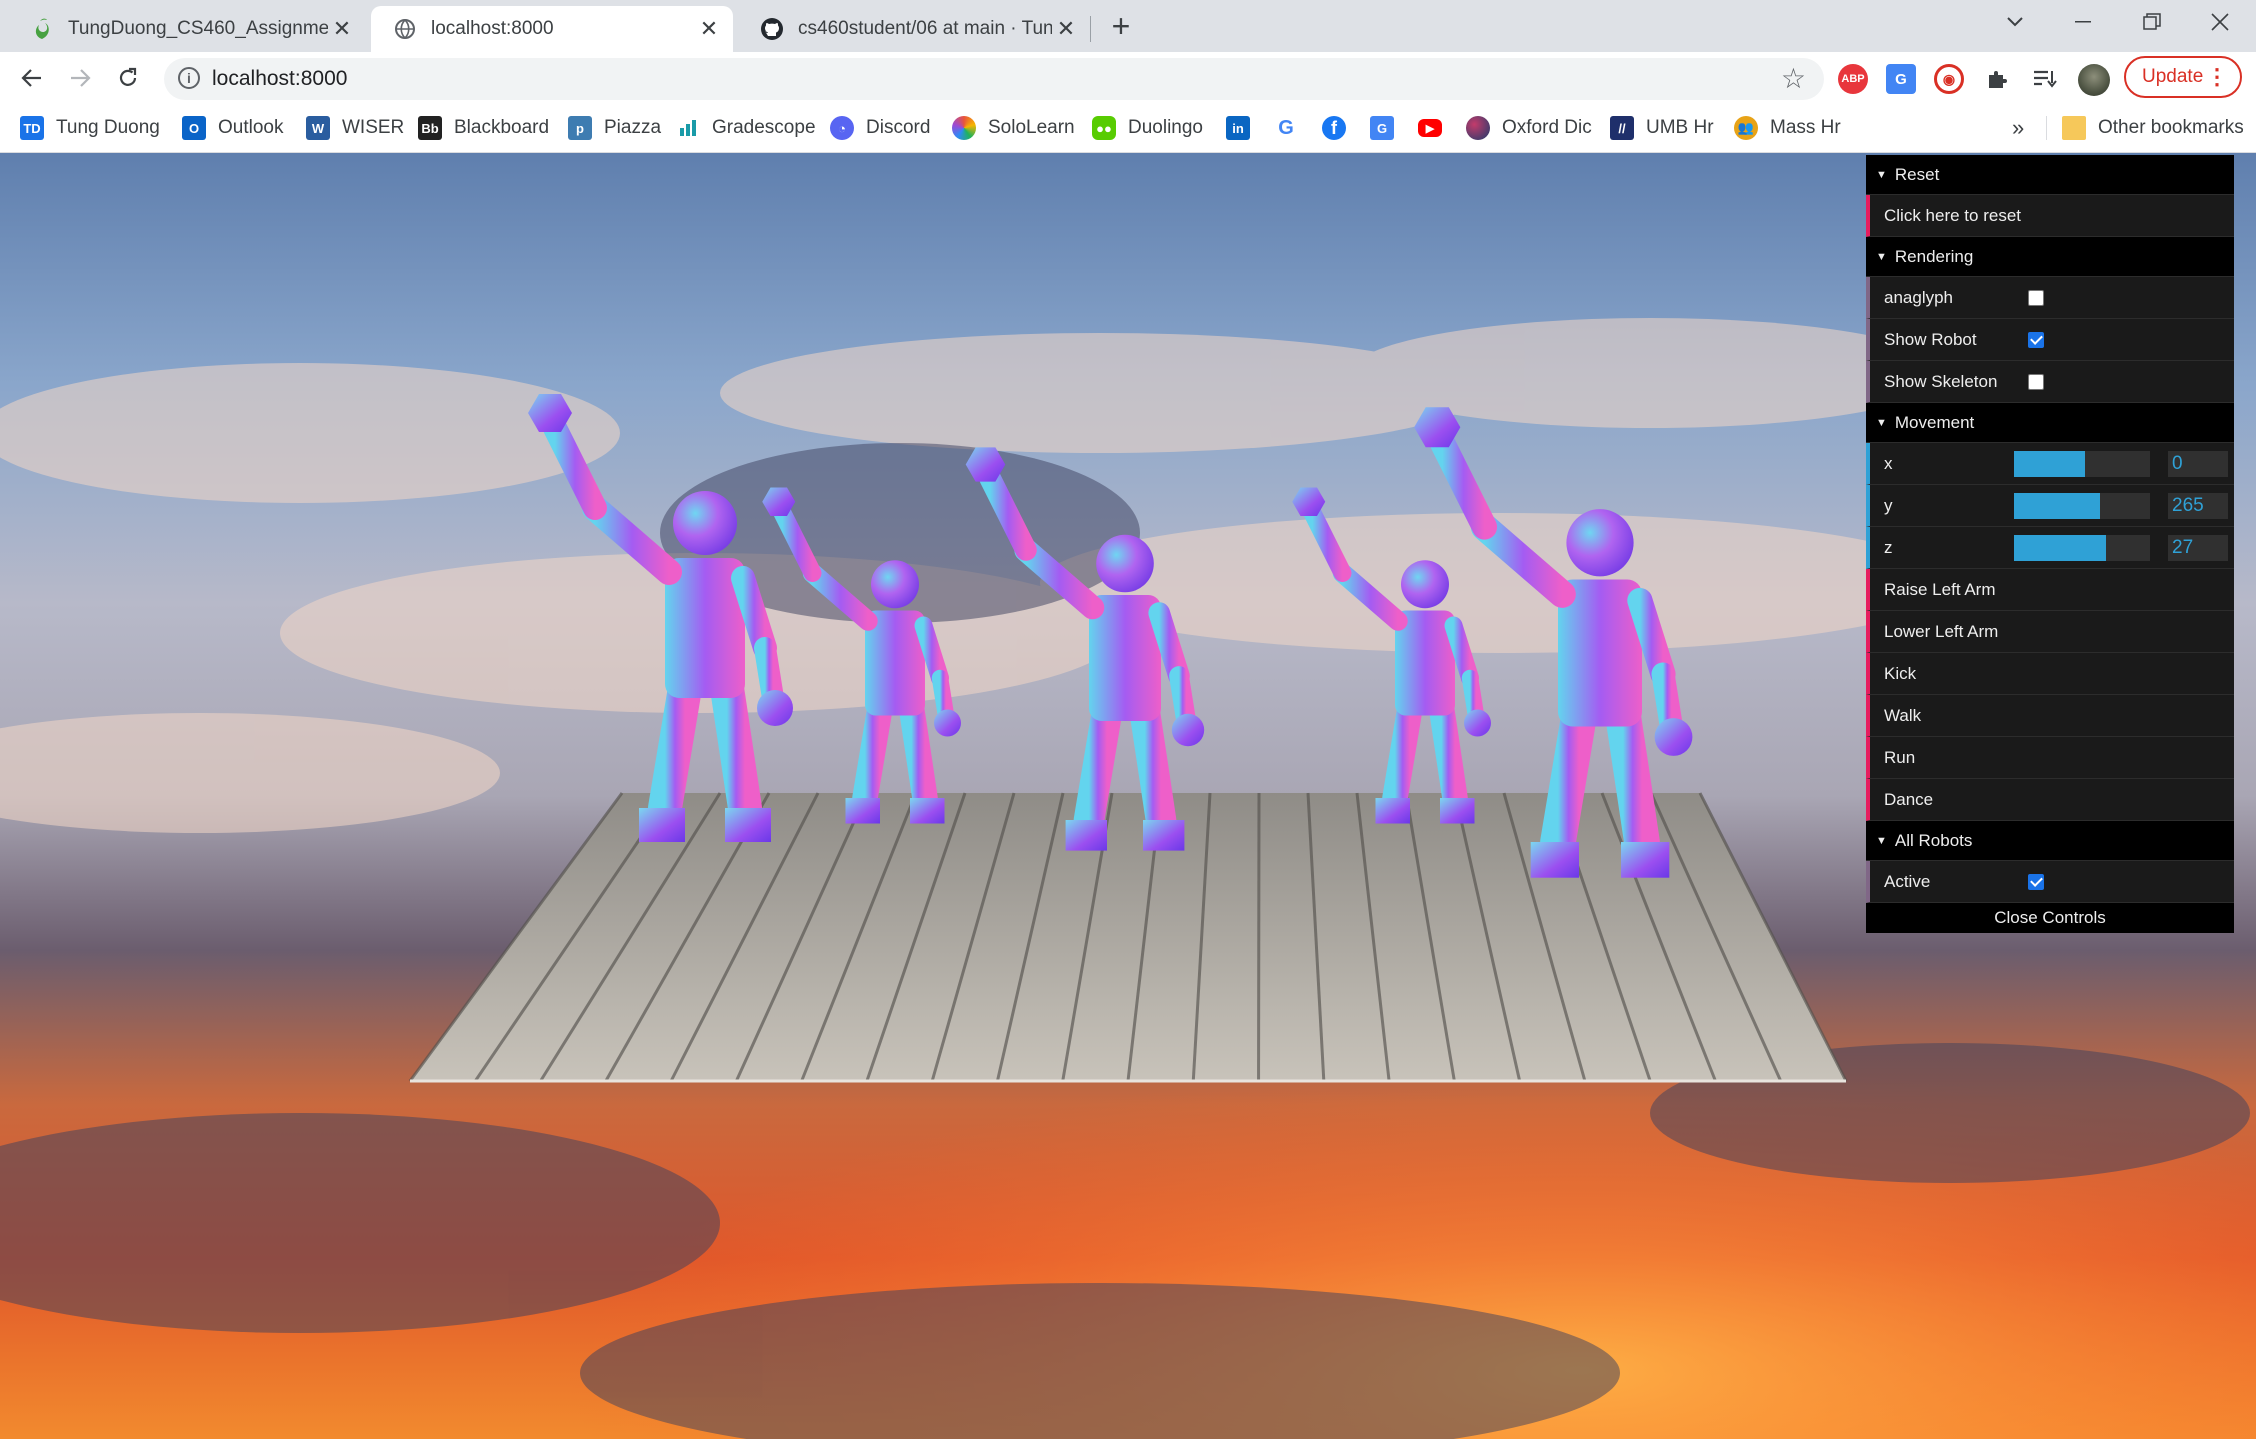  I want to click on tab-search-icon, so click(2015, 22).